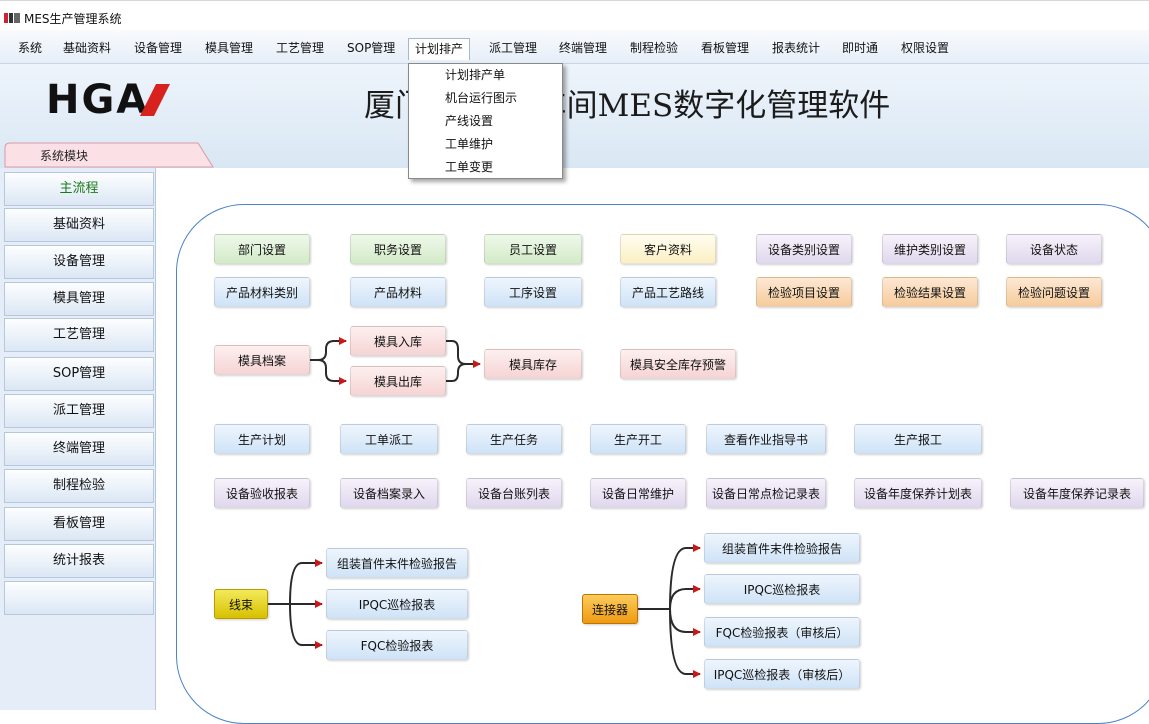 The height and width of the screenshot is (724, 1149). Describe the element at coordinates (397, 563) in the screenshot. I see `flow-harness-first-last-report: 组装首件末件检验报告` at that location.